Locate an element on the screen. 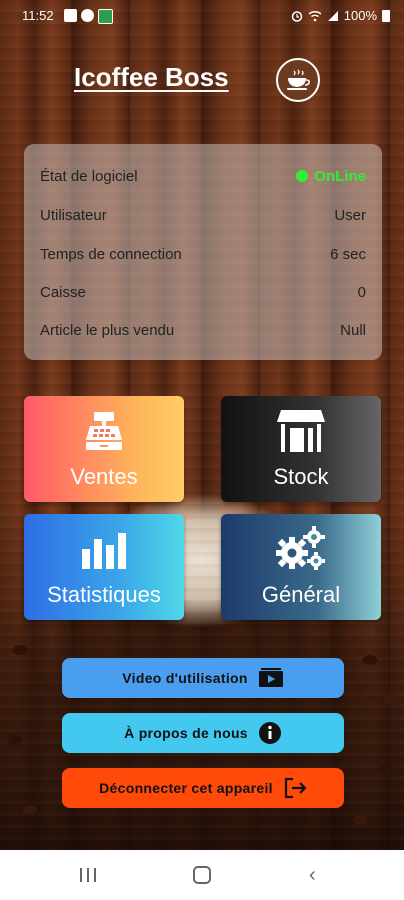 Image resolution: width=404 pixels, height=900 pixels. cash-register-icon is located at coordinates (104, 431).